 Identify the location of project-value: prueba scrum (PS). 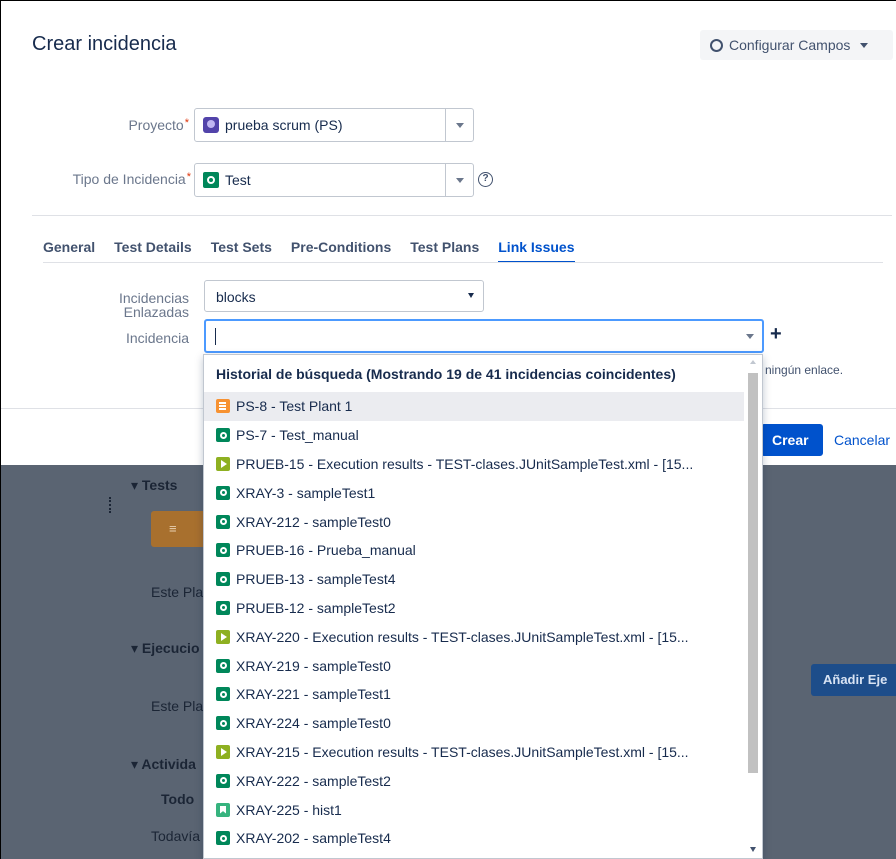
(284, 125).